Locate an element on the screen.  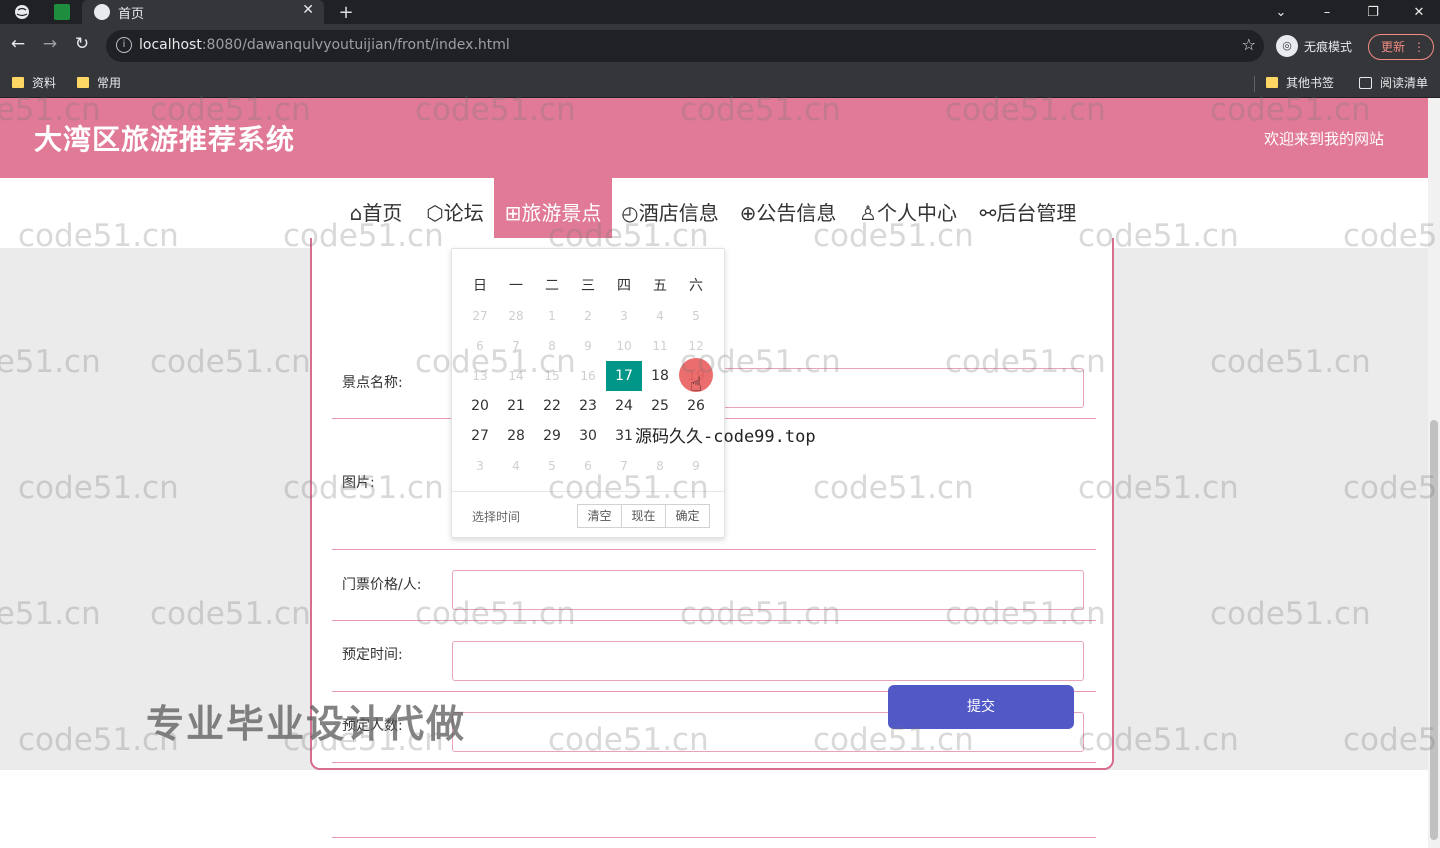
weekday-label: 二 is located at coordinates (552, 286).